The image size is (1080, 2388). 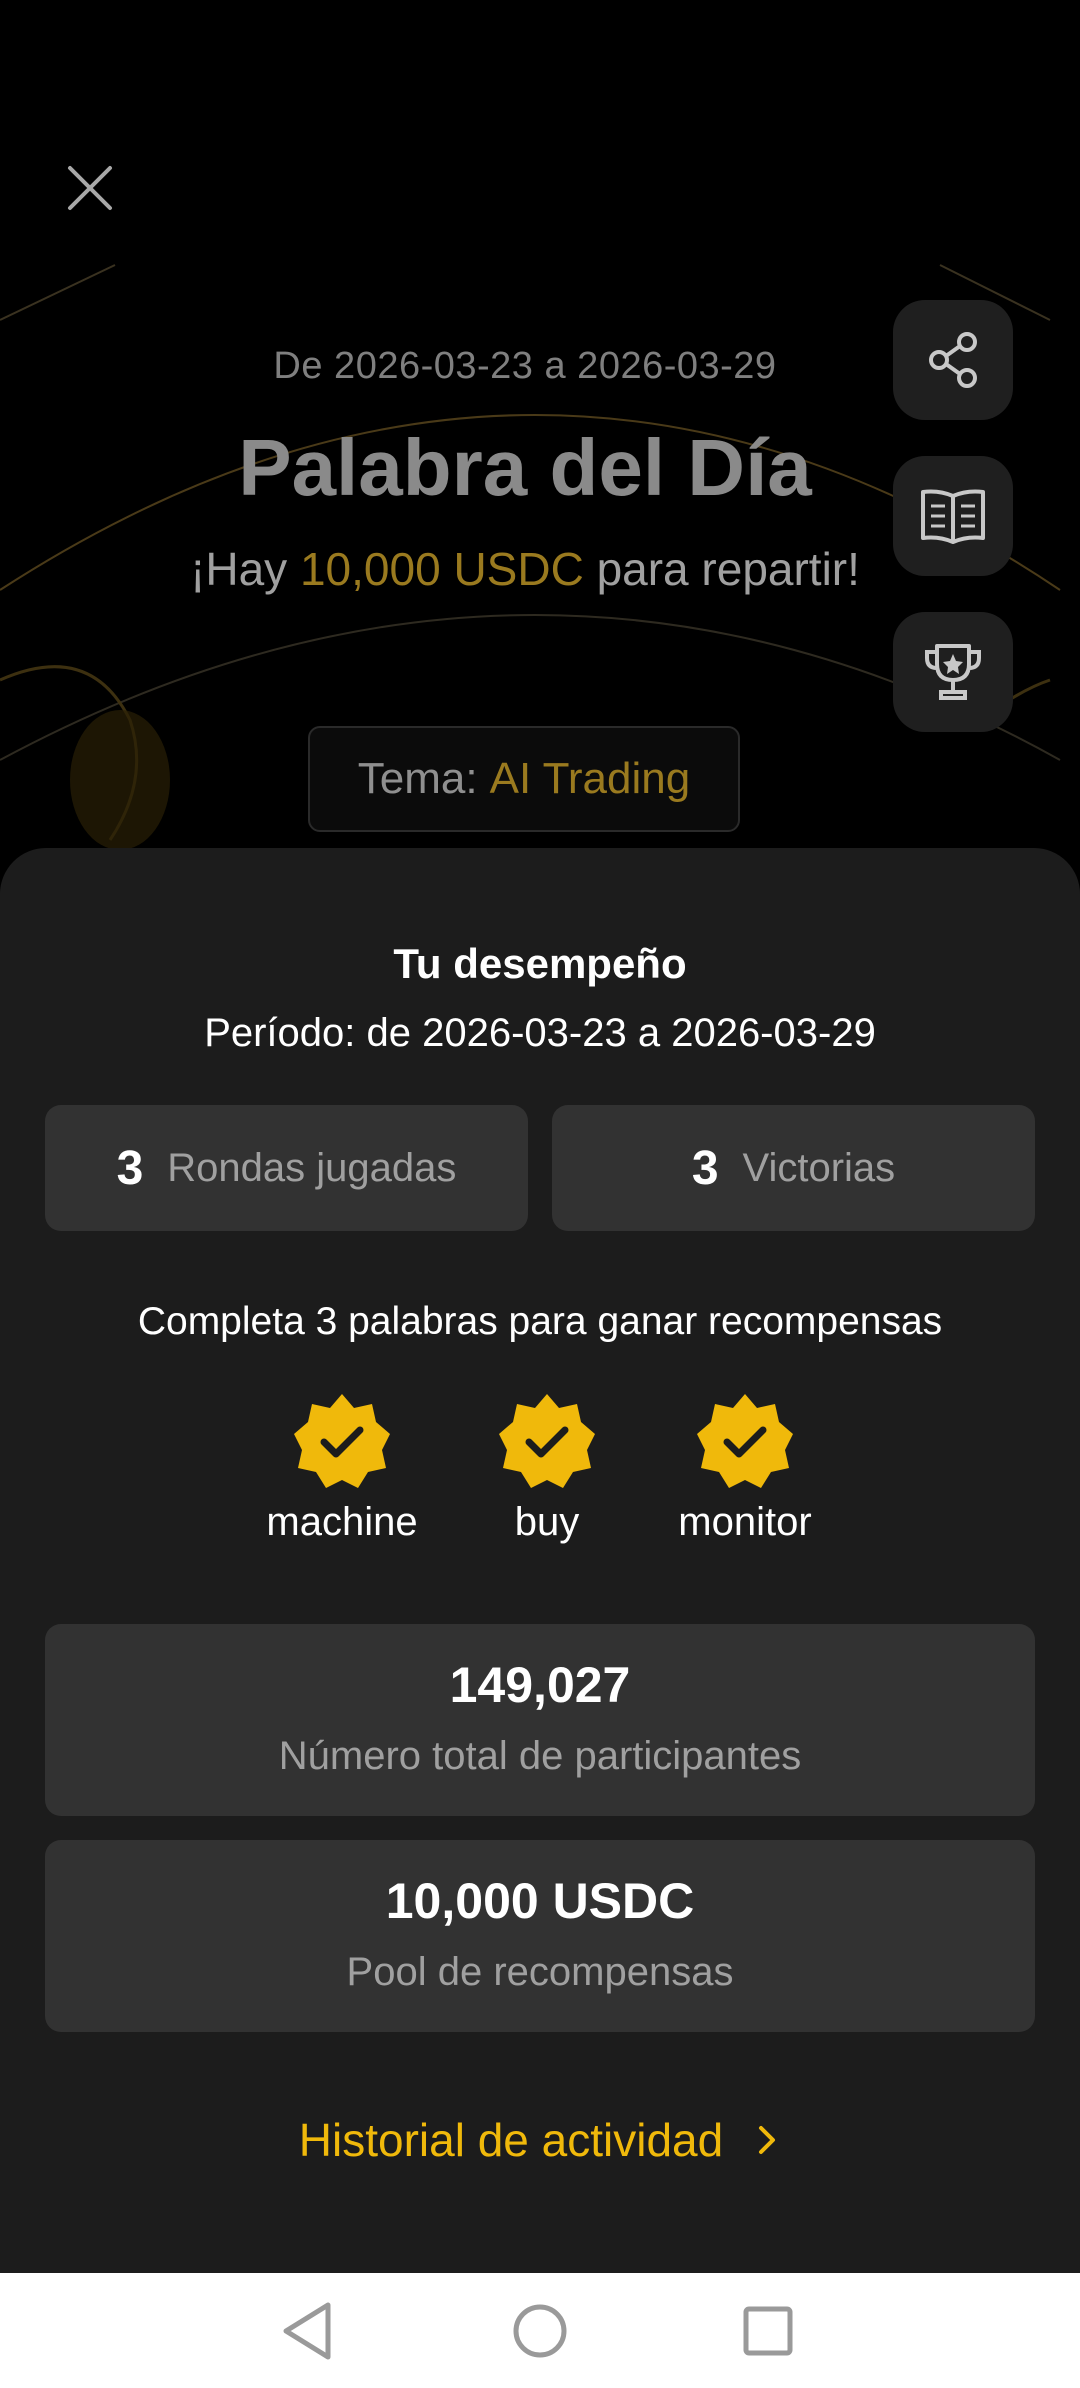 I want to click on activity-history-link: Historial de actividad, so click(x=540, y=2140).